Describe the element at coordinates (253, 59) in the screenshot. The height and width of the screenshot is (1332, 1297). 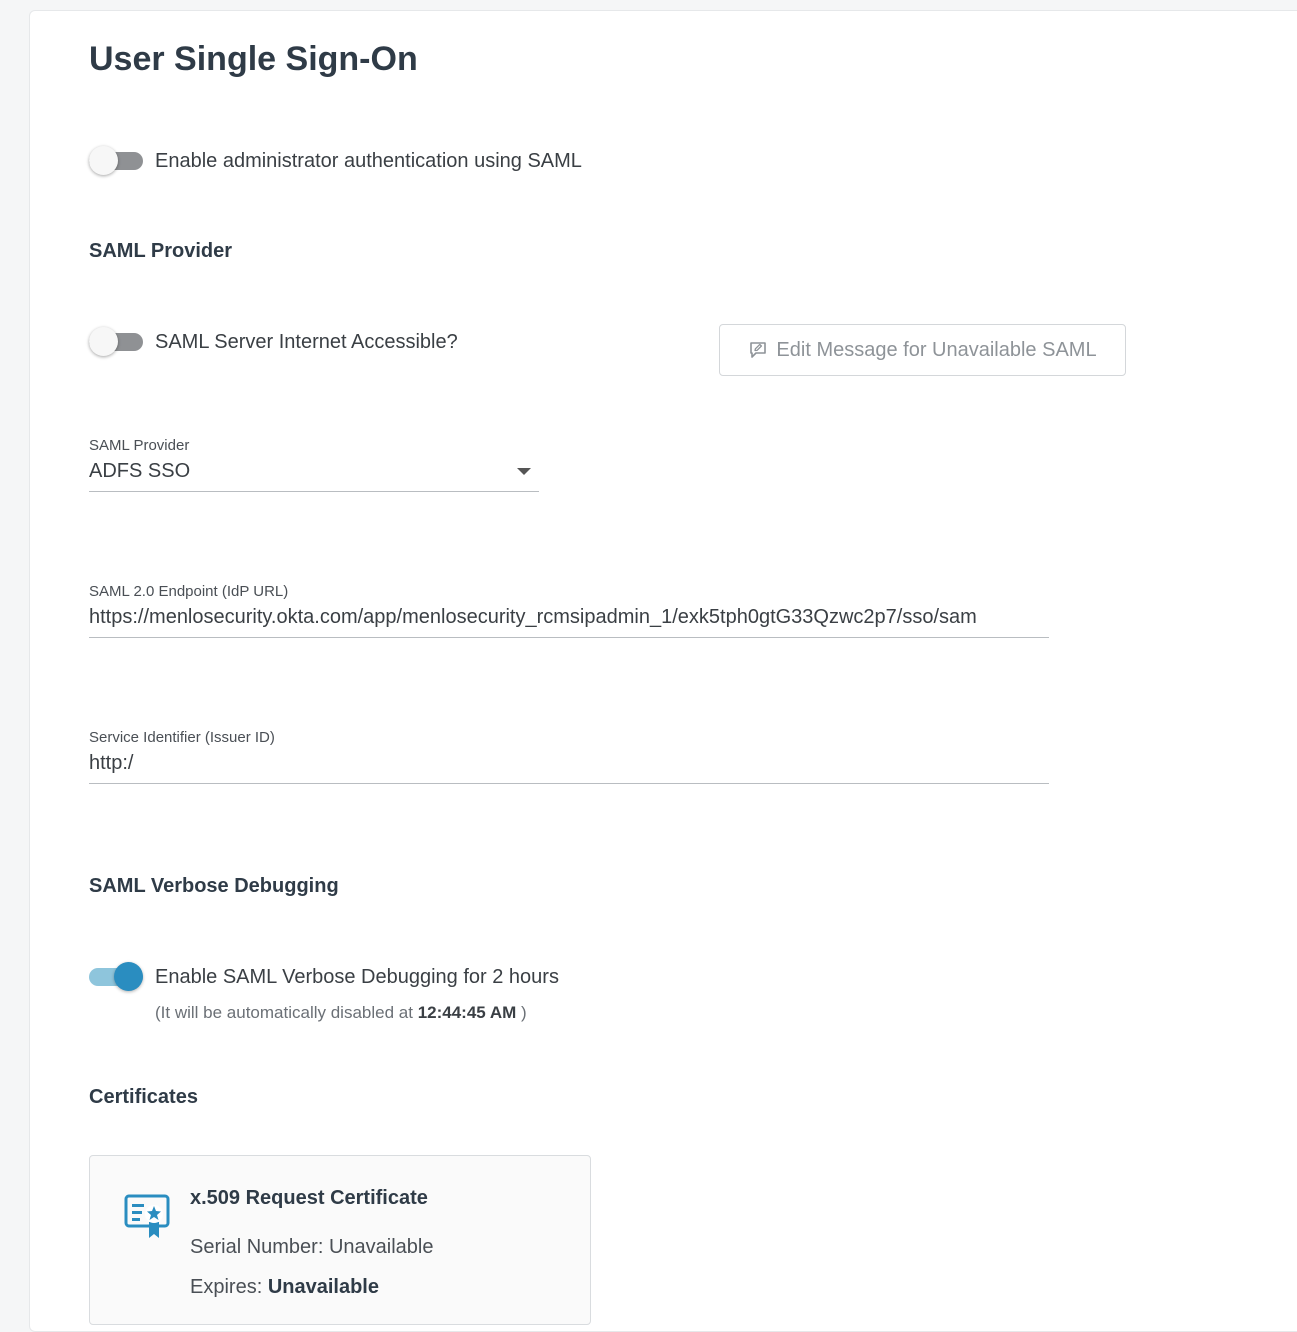
I see `page-title: User Single Sign-On` at that location.